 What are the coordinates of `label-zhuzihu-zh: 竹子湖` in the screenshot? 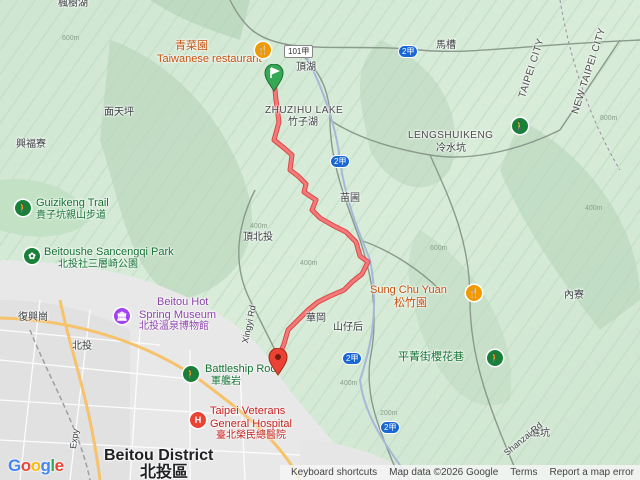 It's located at (303, 122).